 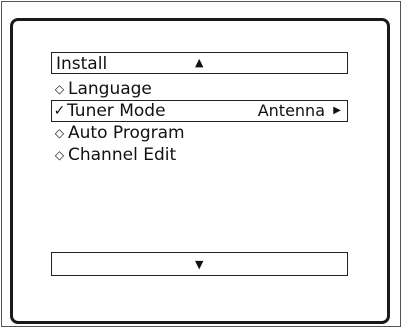 I want to click on arrow-right-icon: ▶, so click(x=337, y=111).